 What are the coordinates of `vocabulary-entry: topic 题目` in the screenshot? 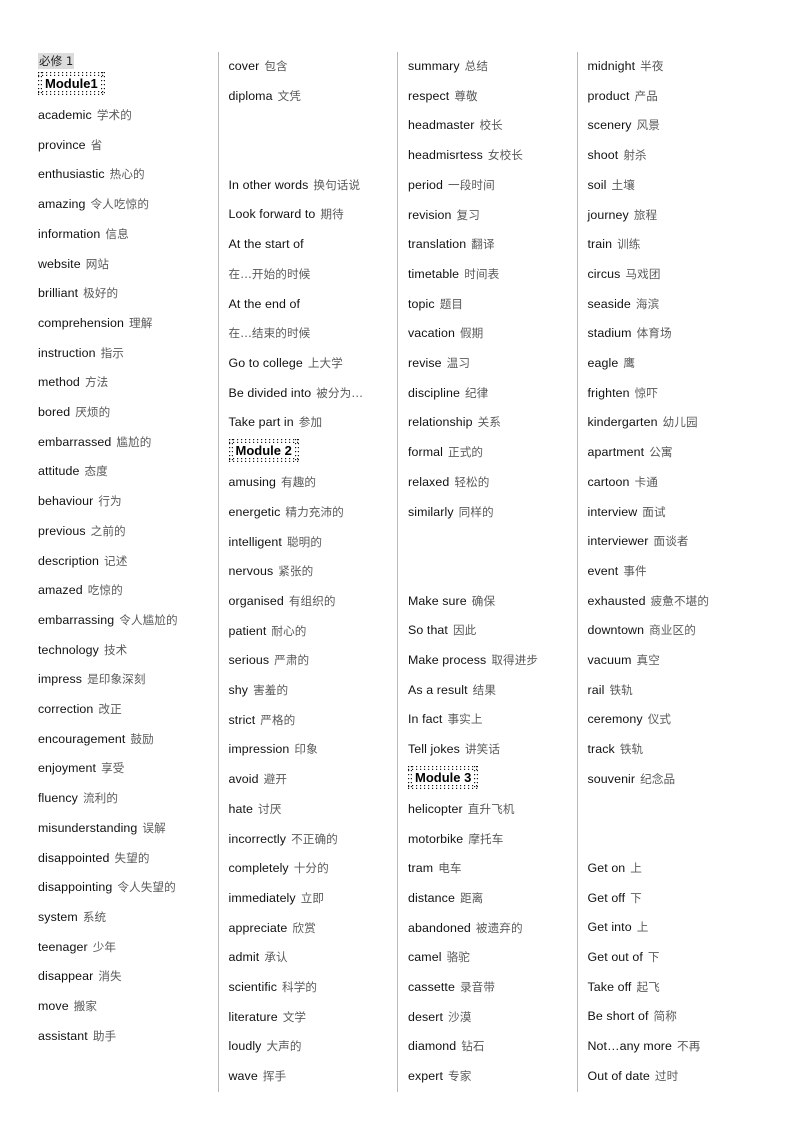 It's located at (487, 305).